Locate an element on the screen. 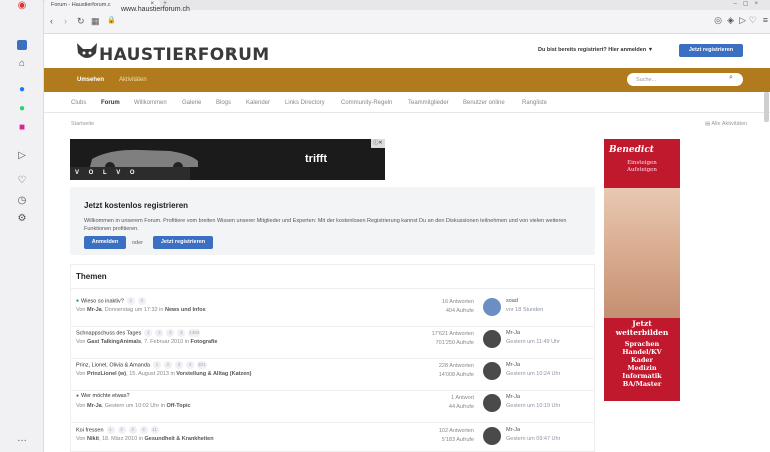 This screenshot has height=452, width=770. instagram-icon: ■ is located at coordinates (22, 128).